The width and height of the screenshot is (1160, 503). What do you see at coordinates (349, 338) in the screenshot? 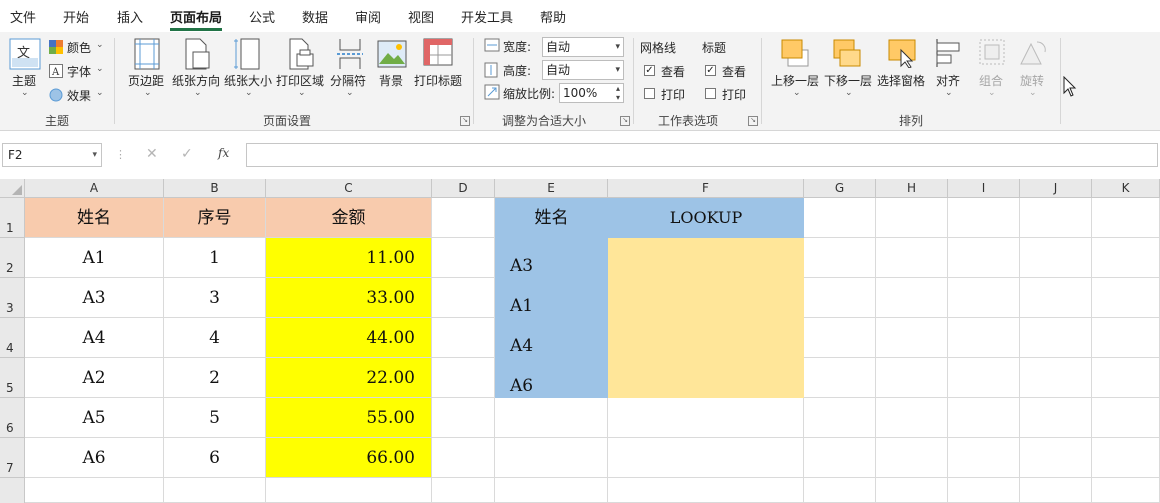
I see `cell-c4: 44.00` at bounding box center [349, 338].